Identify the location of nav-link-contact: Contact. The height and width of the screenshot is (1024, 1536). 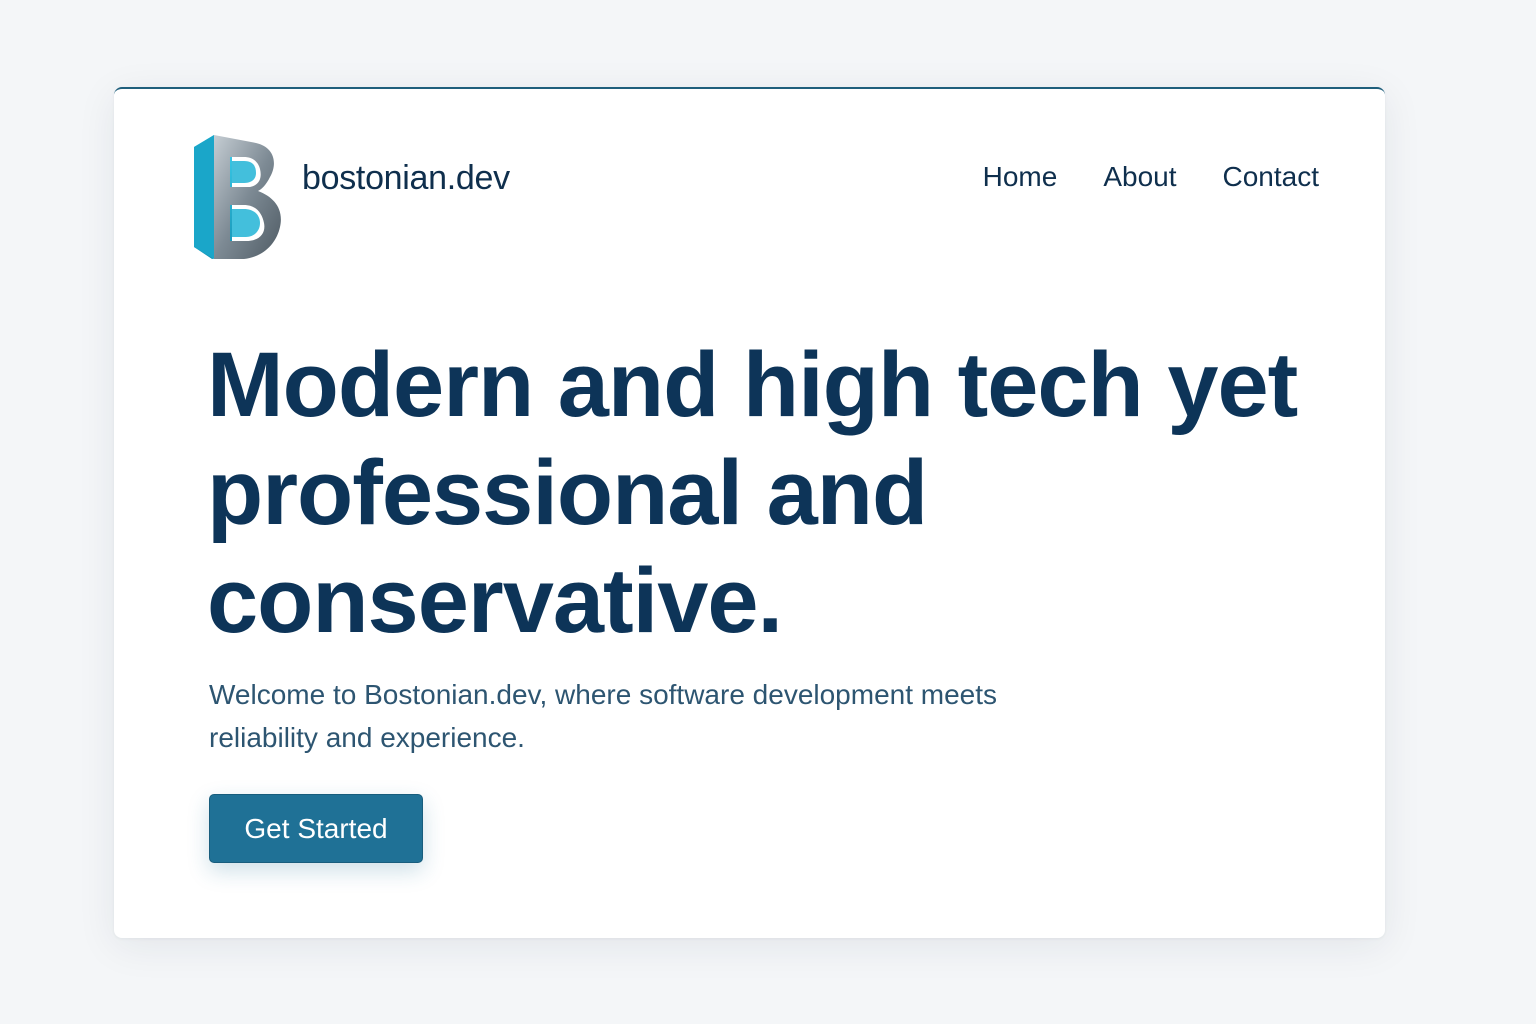
(1271, 177).